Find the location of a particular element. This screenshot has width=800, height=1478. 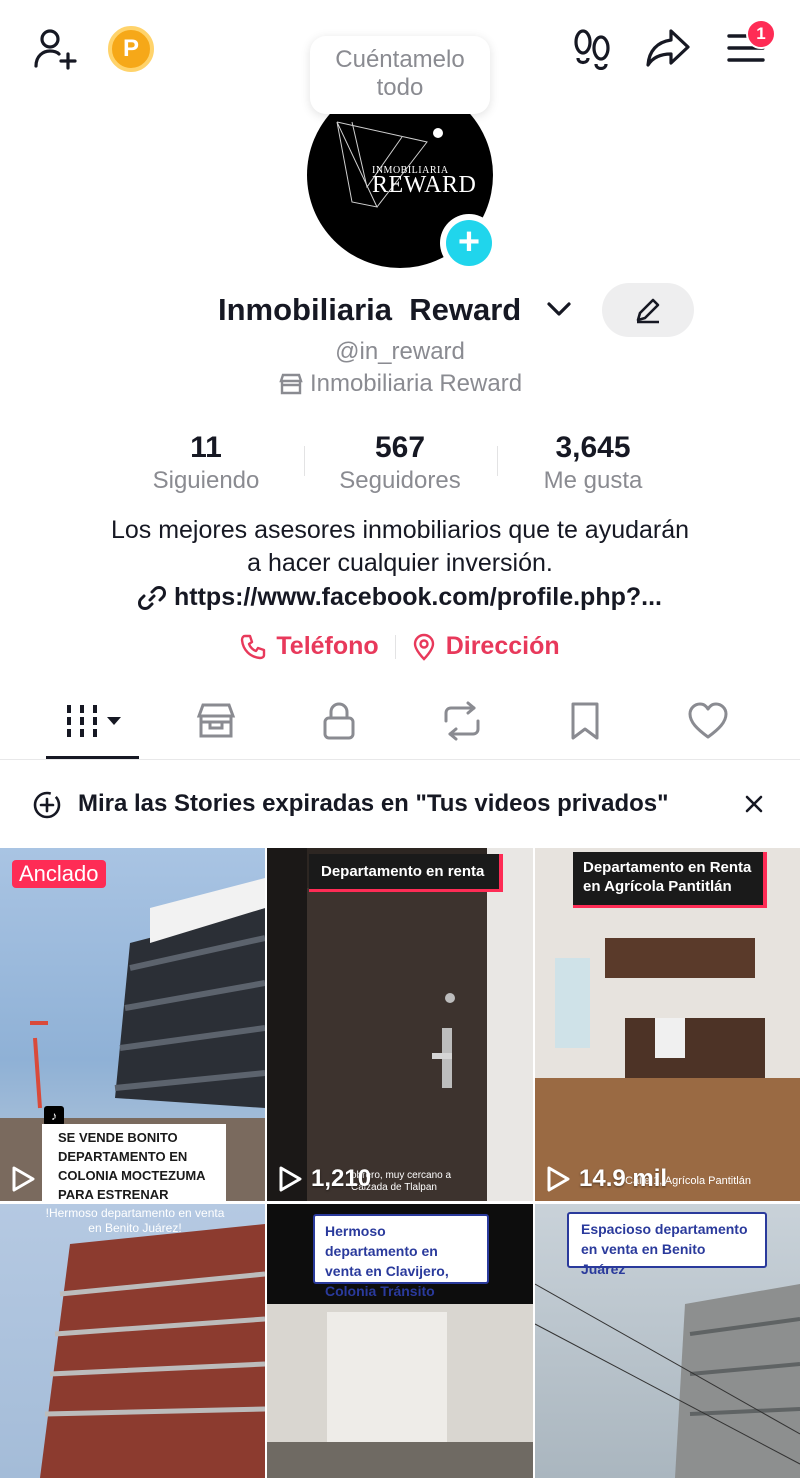

bubble-line-1: Cuéntamelo is located at coordinates (400, 59).